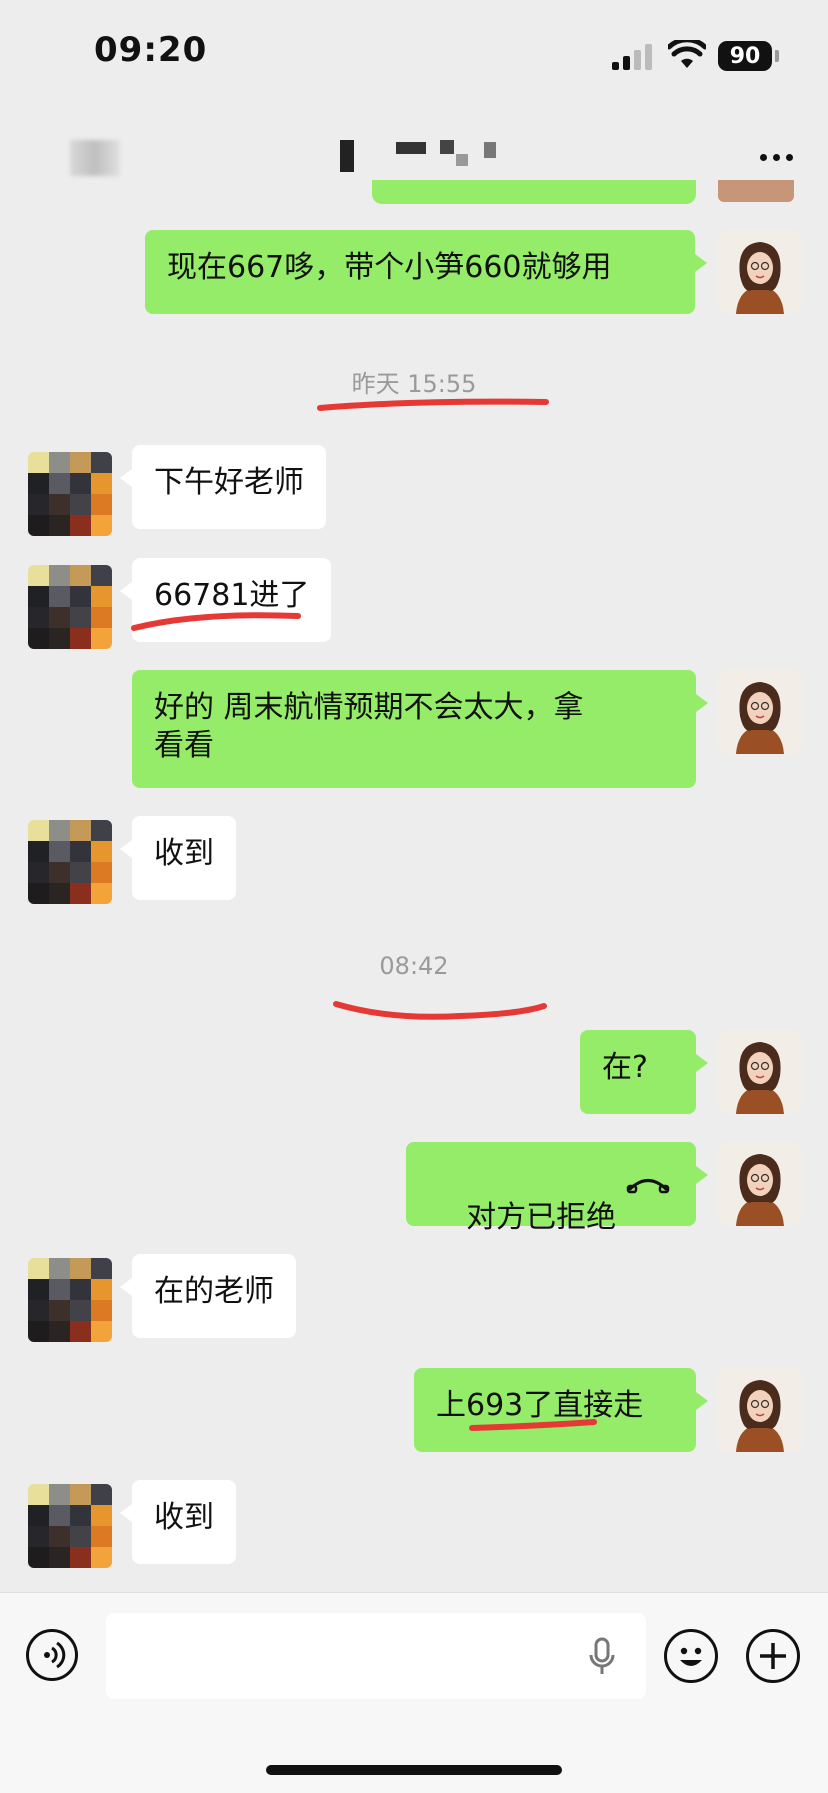 This screenshot has height=1793, width=828. I want to click on phone-hangup-icon, so click(648, 1186).